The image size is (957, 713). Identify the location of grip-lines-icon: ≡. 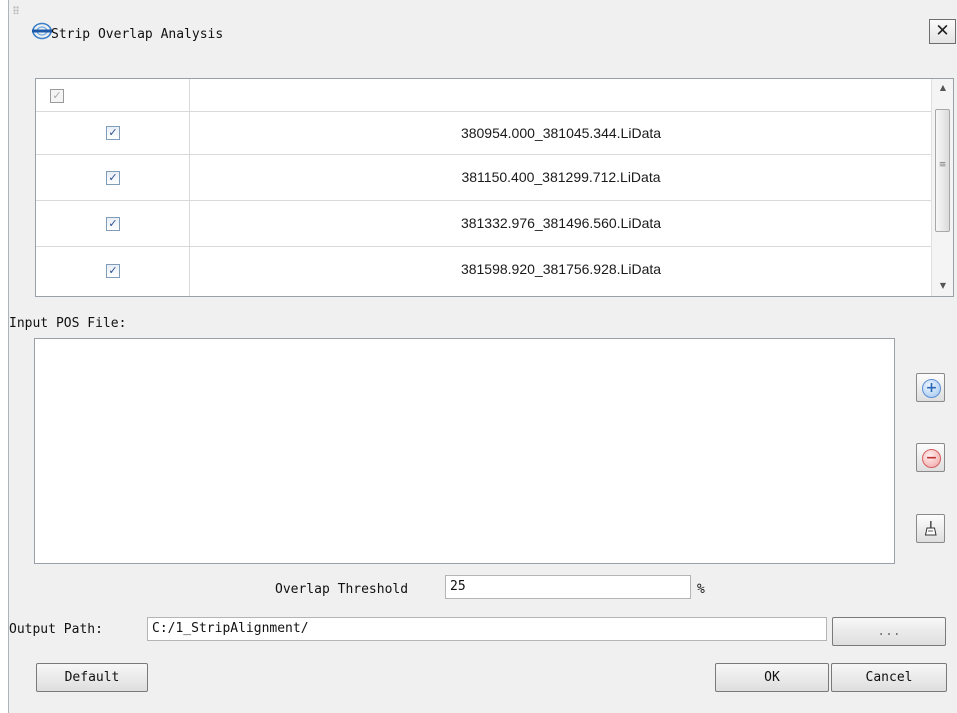
(942, 165).